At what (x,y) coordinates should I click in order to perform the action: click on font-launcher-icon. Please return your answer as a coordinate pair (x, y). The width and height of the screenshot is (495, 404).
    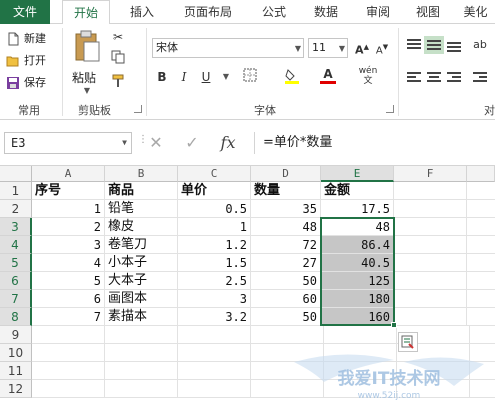
    Looking at the image, I should click on (390, 109).